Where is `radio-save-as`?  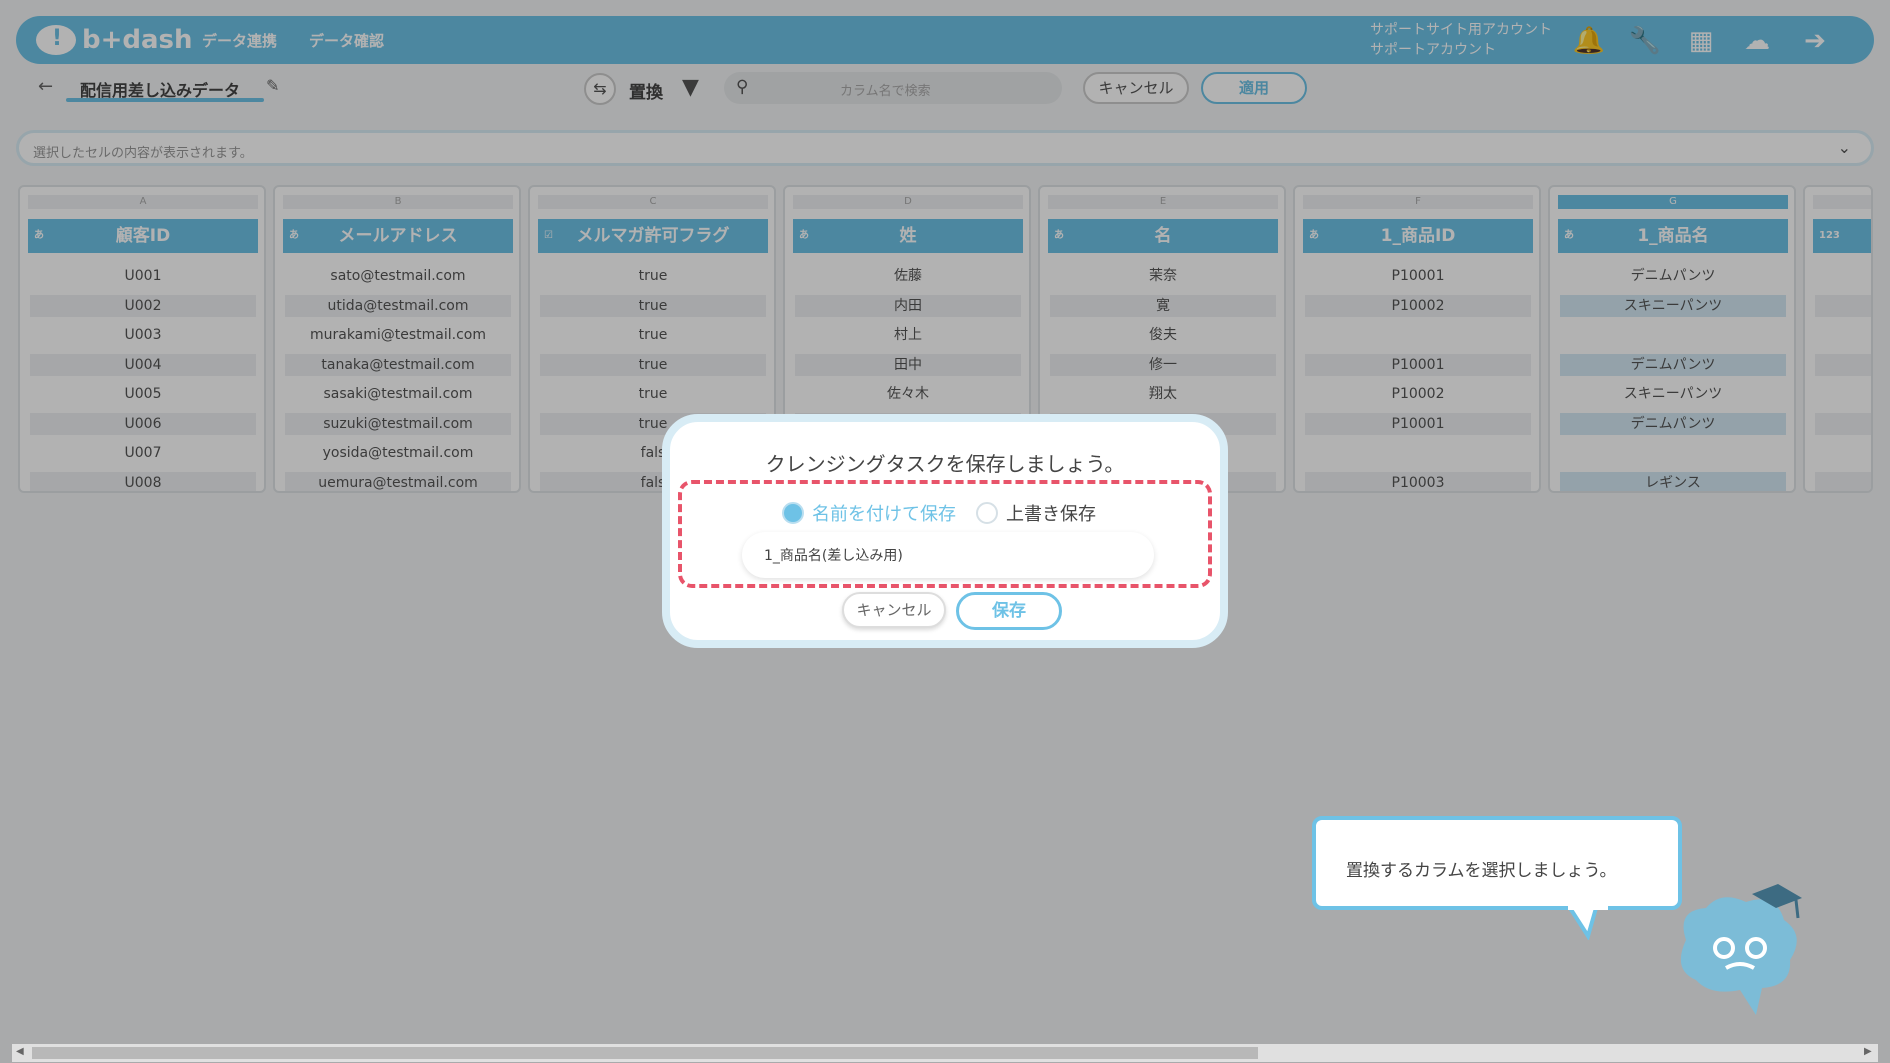
radio-save-as is located at coordinates (793, 513).